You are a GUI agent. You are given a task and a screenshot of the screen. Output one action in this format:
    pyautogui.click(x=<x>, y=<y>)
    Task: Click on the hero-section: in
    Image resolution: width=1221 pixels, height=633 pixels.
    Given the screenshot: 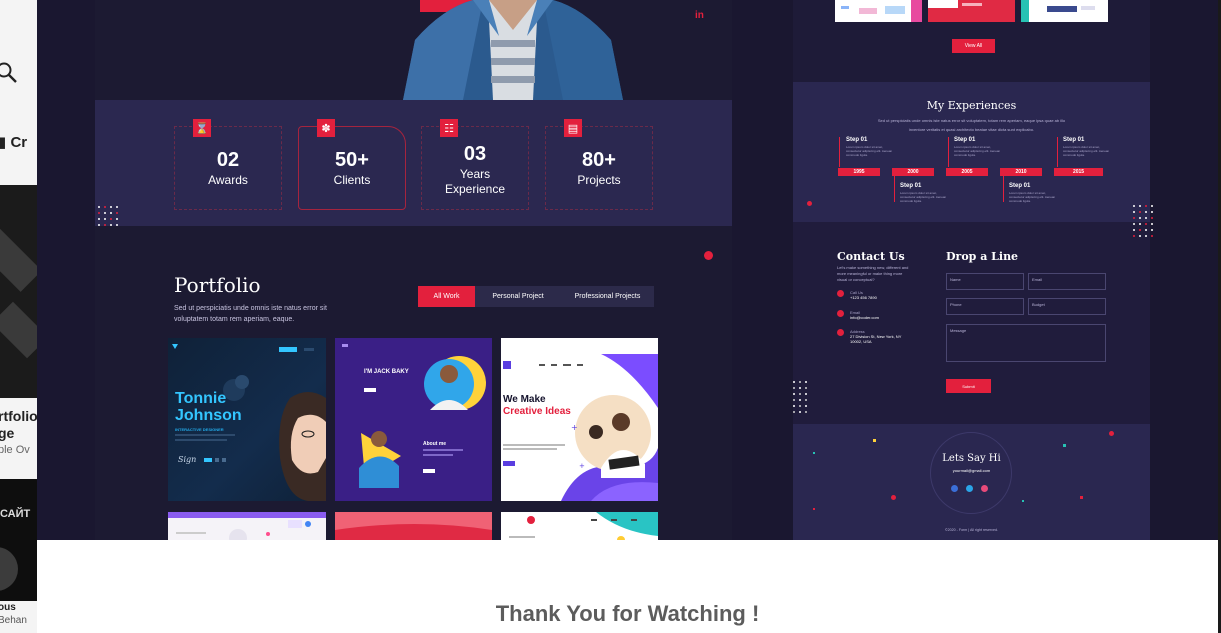 What is the action you would take?
    pyautogui.click(x=413, y=50)
    